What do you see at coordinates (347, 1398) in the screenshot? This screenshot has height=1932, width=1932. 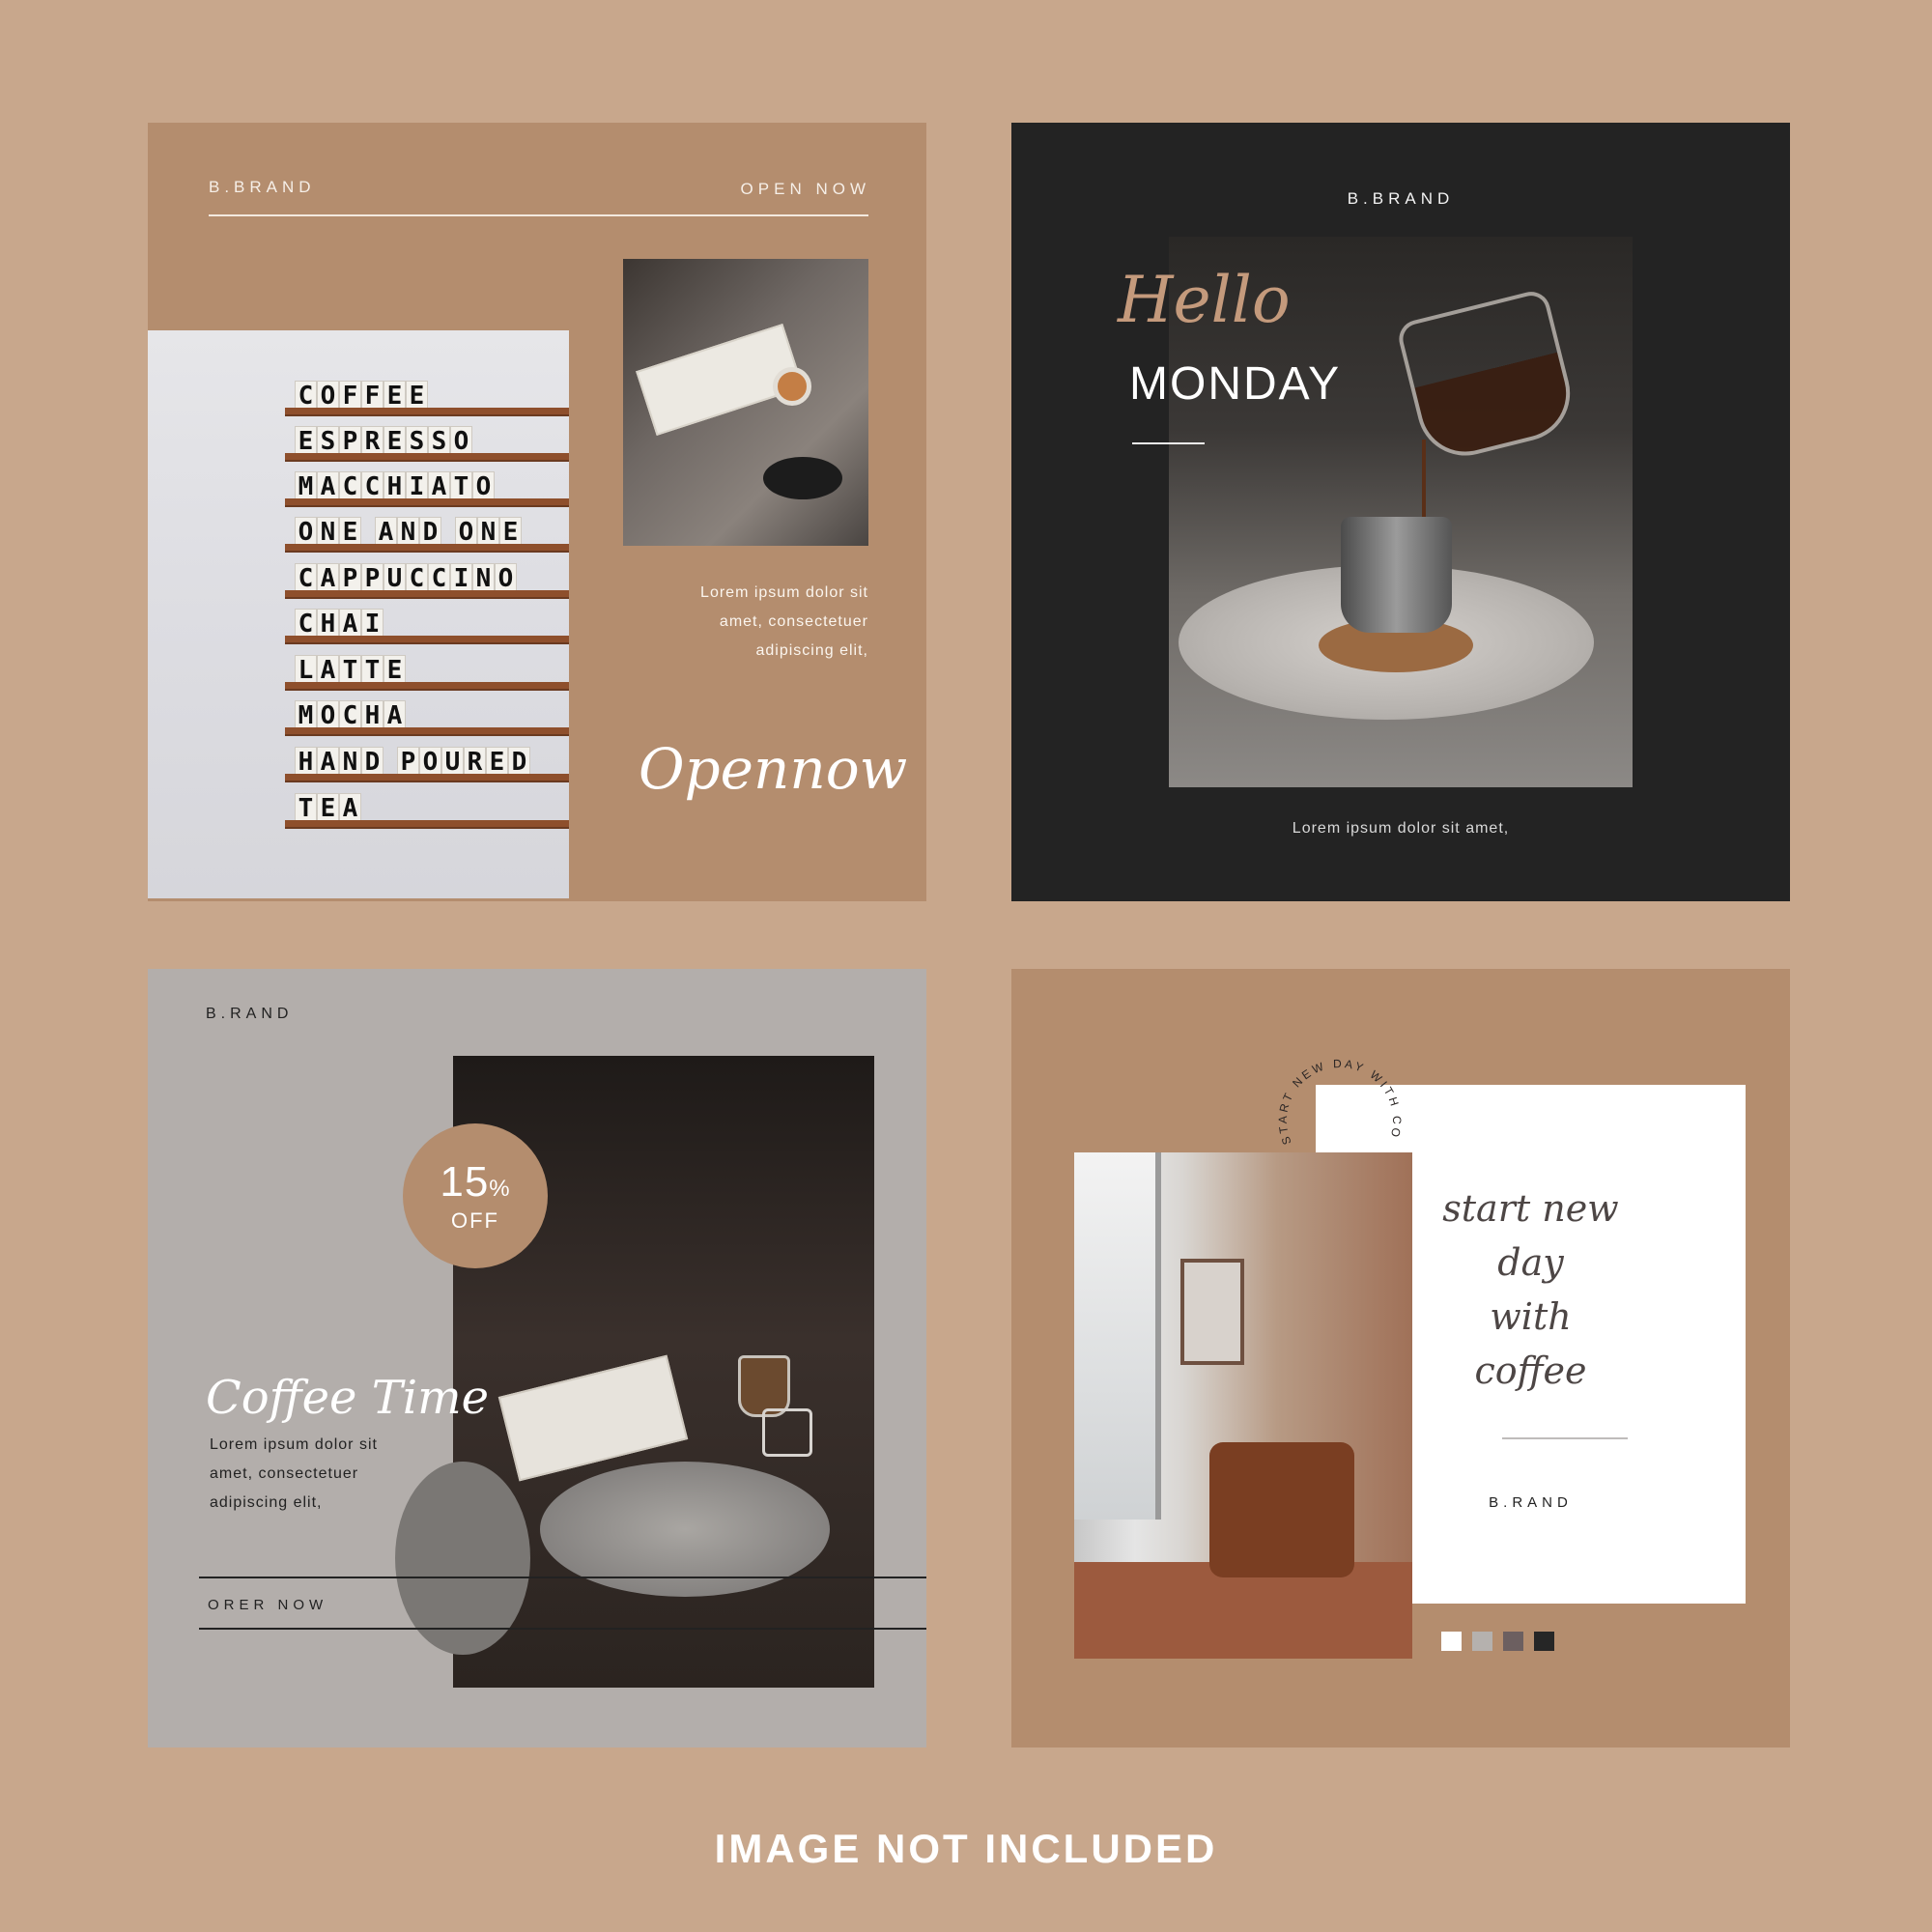 I see `script-coffee-time: Coffee Time` at bounding box center [347, 1398].